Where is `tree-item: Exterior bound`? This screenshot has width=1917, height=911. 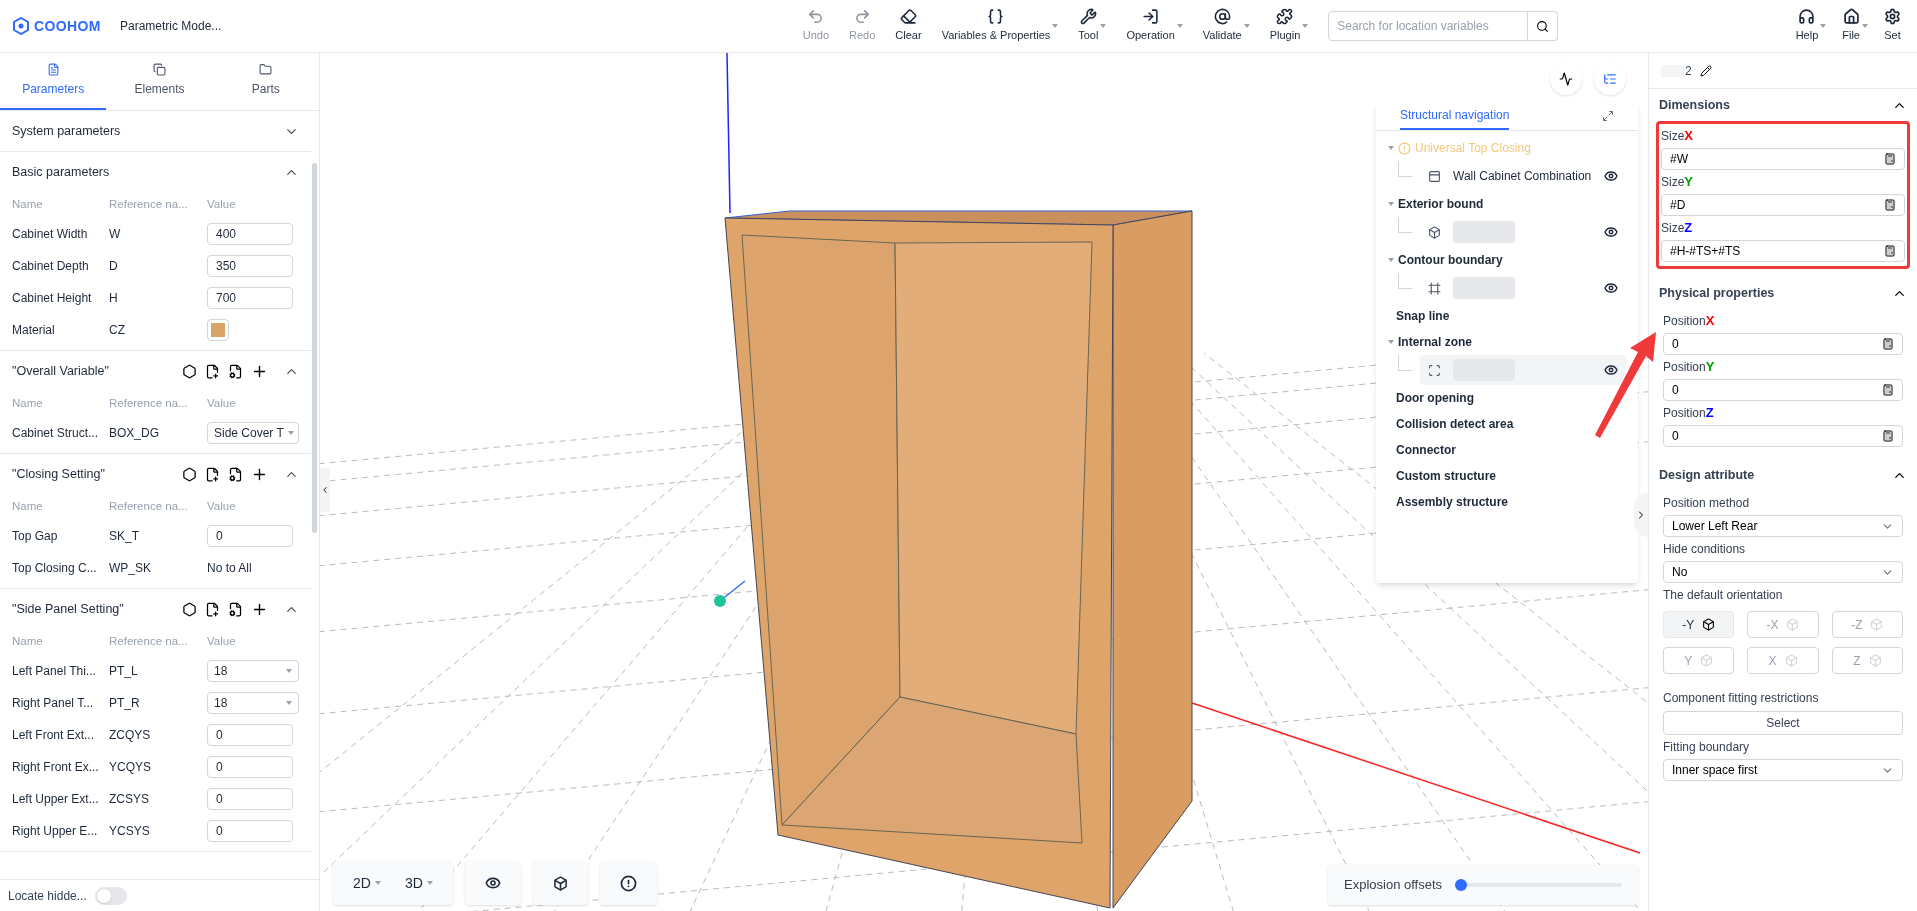
tree-item: Exterior bound is located at coordinates (1441, 204).